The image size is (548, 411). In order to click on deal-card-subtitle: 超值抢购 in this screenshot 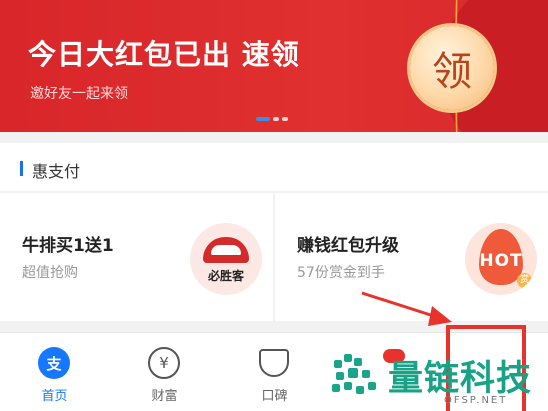, I will do `click(50, 273)`.